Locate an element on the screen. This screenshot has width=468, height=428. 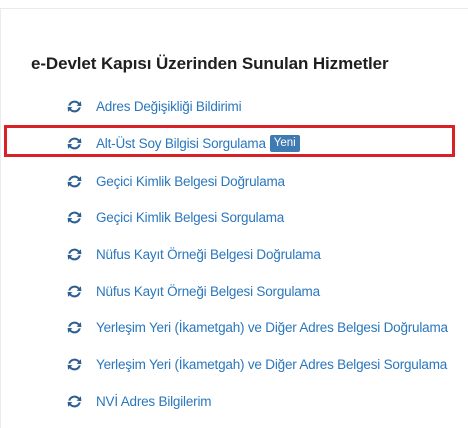
list-item: NVİ Adres Bilgilerim is located at coordinates (138, 401).